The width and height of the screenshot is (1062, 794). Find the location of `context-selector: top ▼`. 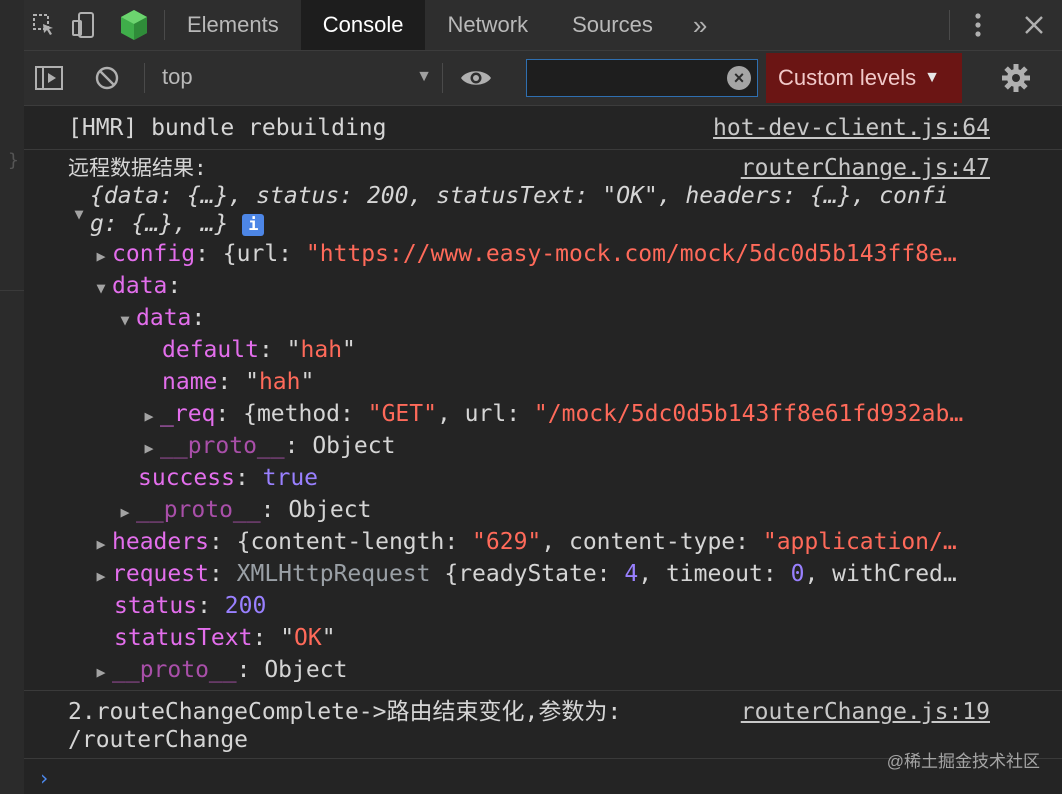

context-selector: top ▼ is located at coordinates (297, 78).